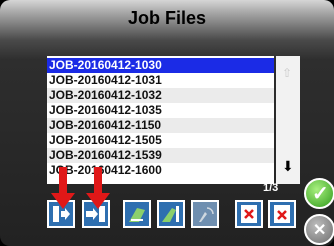 This screenshot has width=334, height=246. I want to click on delete-selected-button, so click(249, 214).